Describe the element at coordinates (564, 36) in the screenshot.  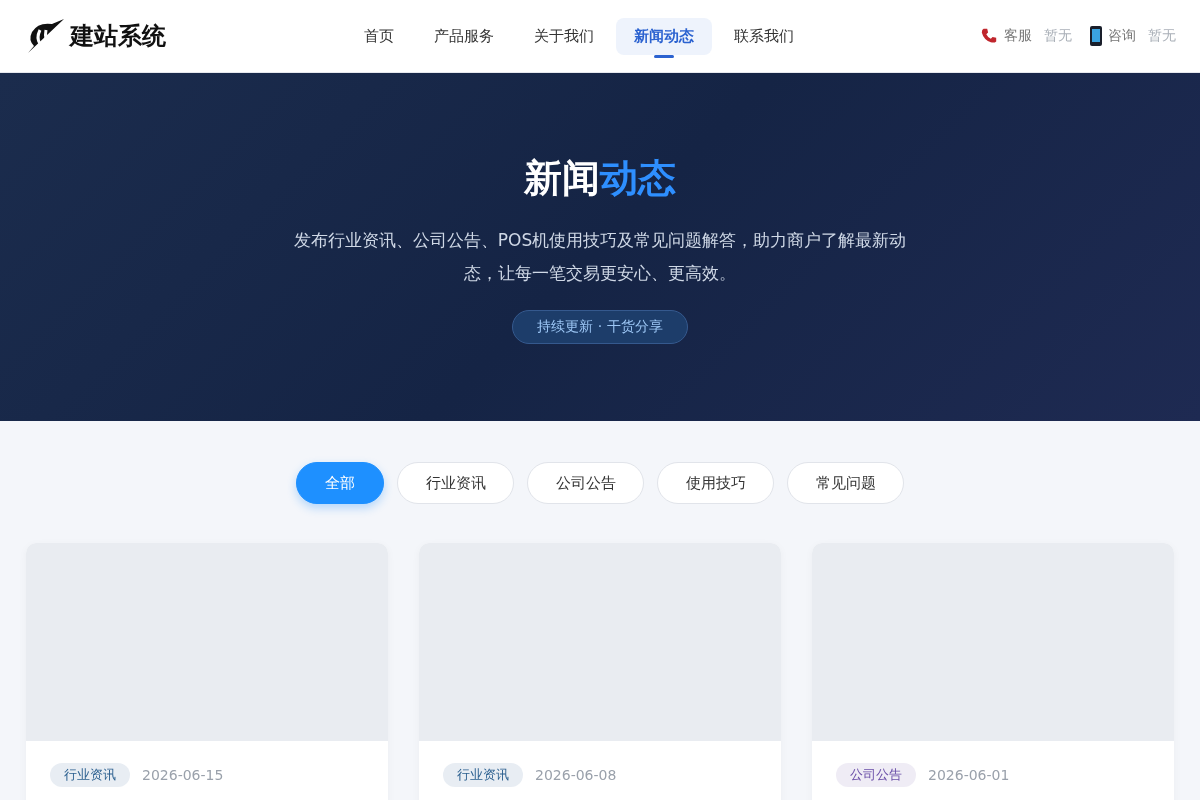
I see `nav-link: 关于我们` at that location.